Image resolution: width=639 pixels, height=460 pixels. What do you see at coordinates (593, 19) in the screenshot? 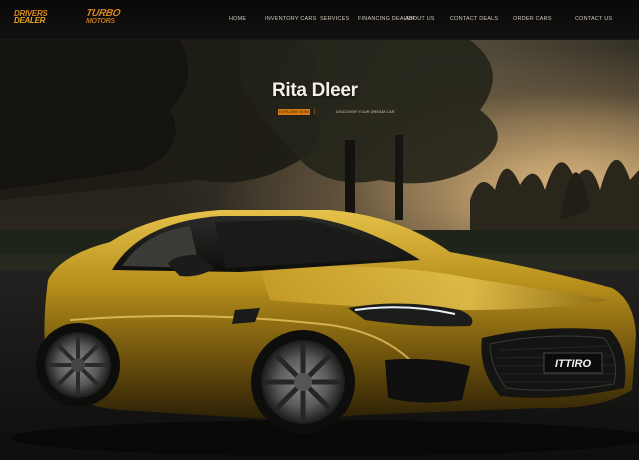
I see `nav-item-contact-us: CONTACT US` at bounding box center [593, 19].